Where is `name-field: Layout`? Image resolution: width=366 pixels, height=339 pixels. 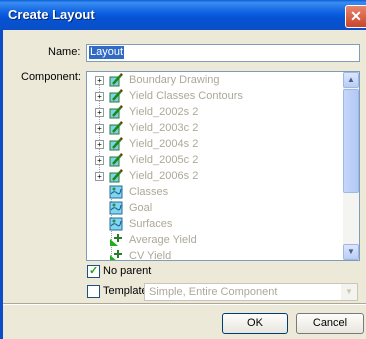
name-field: Layout is located at coordinates (223, 53).